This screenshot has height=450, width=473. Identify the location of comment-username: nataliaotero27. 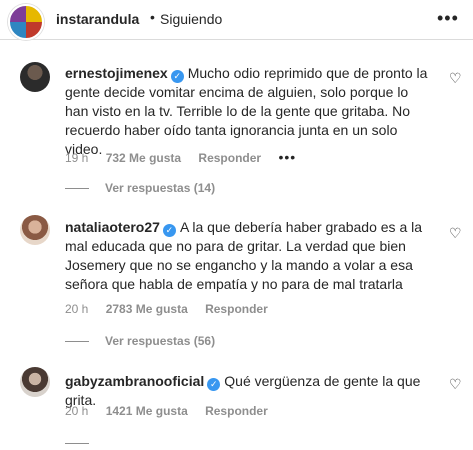
(112, 227).